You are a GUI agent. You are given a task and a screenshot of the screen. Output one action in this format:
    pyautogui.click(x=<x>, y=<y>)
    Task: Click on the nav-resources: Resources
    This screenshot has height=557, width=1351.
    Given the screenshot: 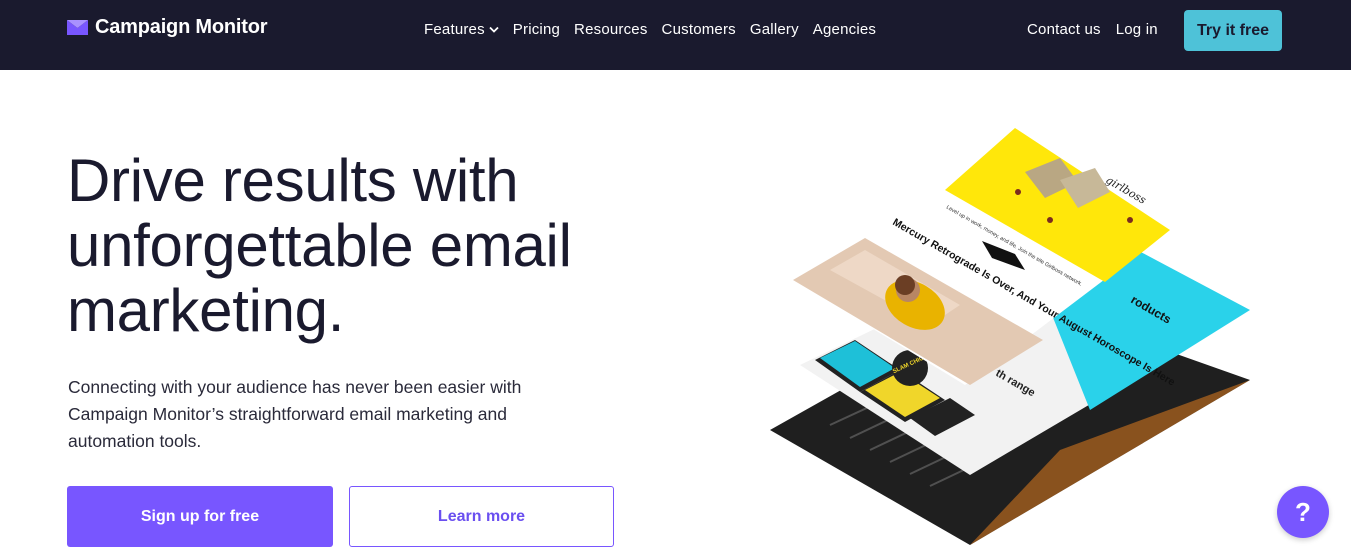 What is the action you would take?
    pyautogui.click(x=611, y=29)
    